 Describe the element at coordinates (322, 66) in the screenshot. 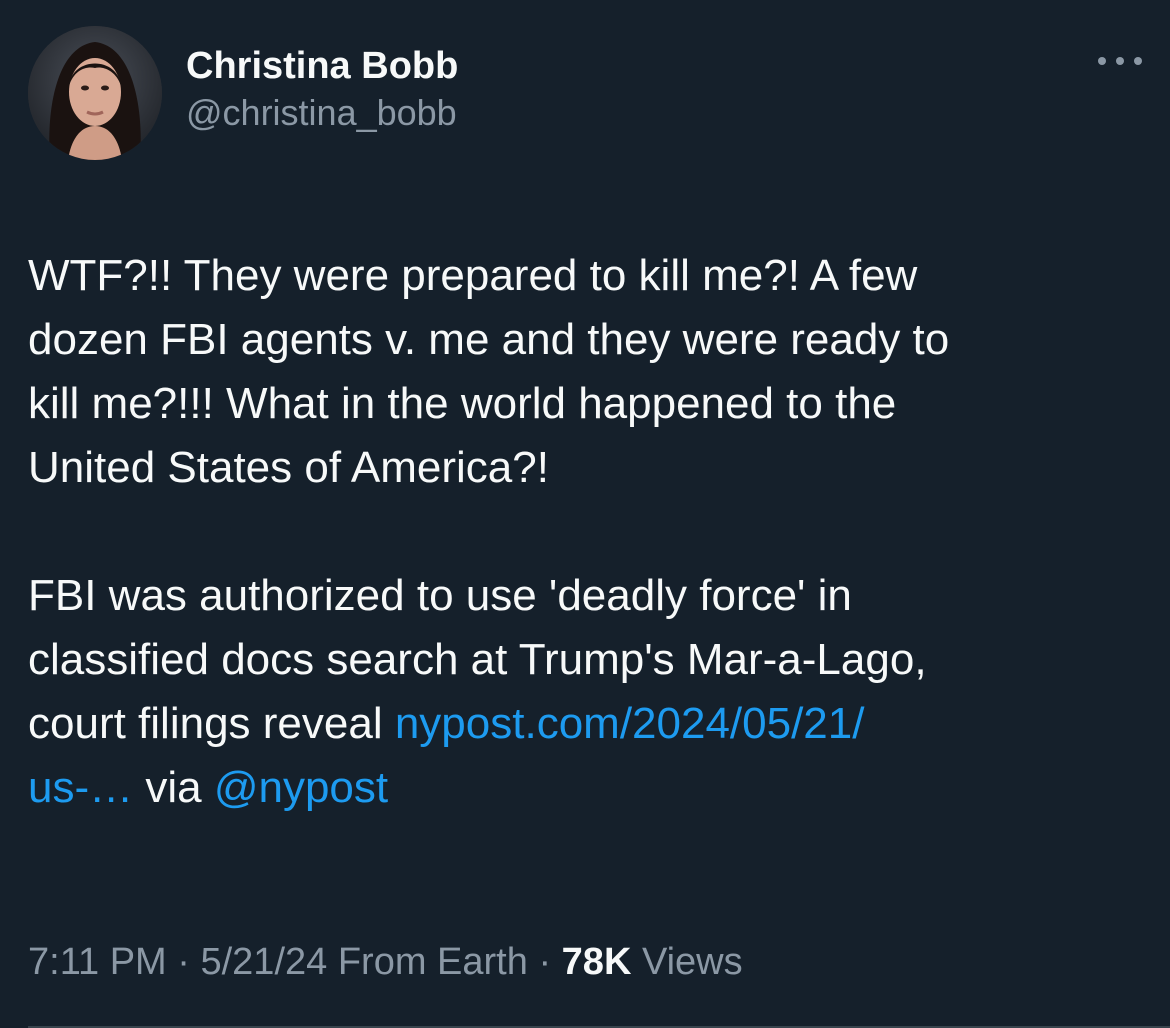

I see `display-name: Christina Bobb` at that location.